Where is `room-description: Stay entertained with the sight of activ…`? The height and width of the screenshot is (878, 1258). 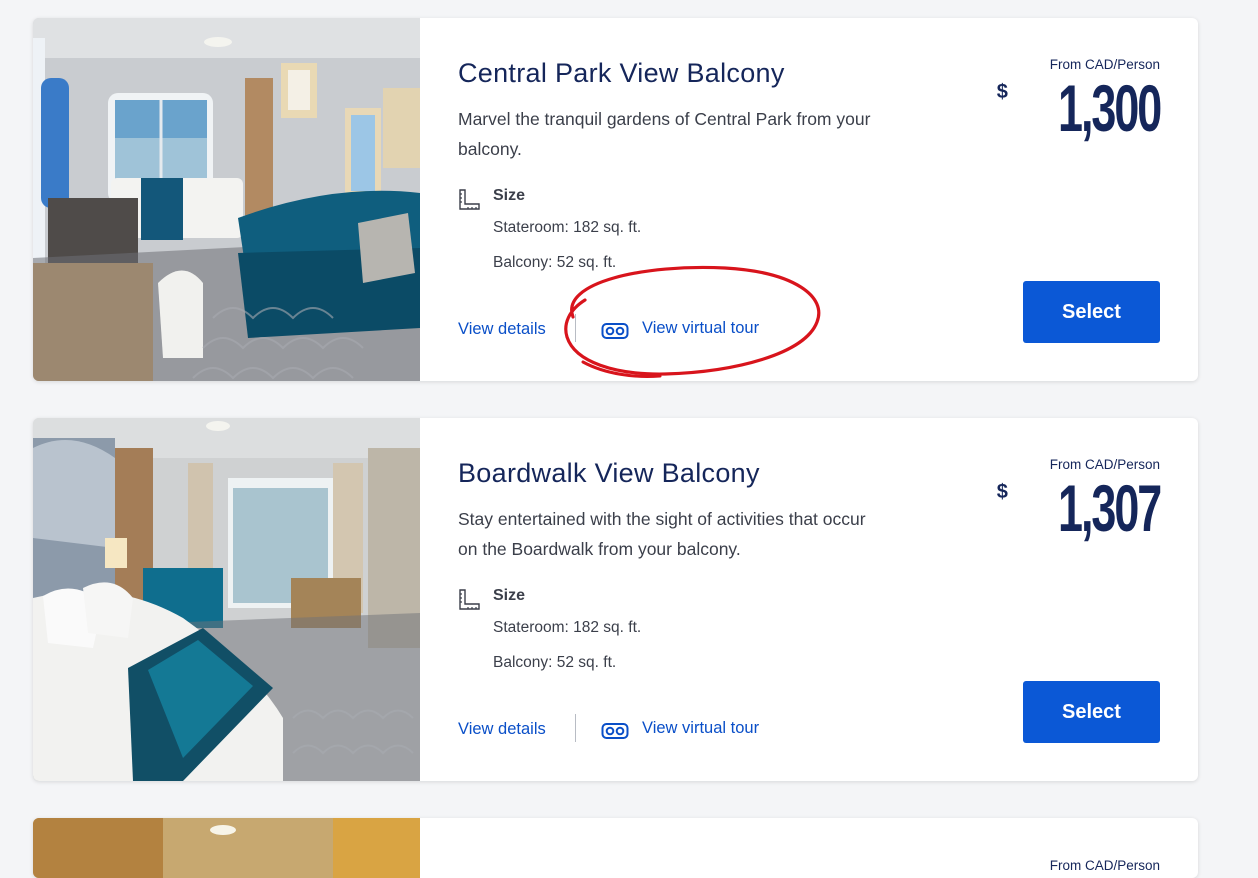
room-description: Stay entertained with the sight of activ… is located at coordinates (662, 534).